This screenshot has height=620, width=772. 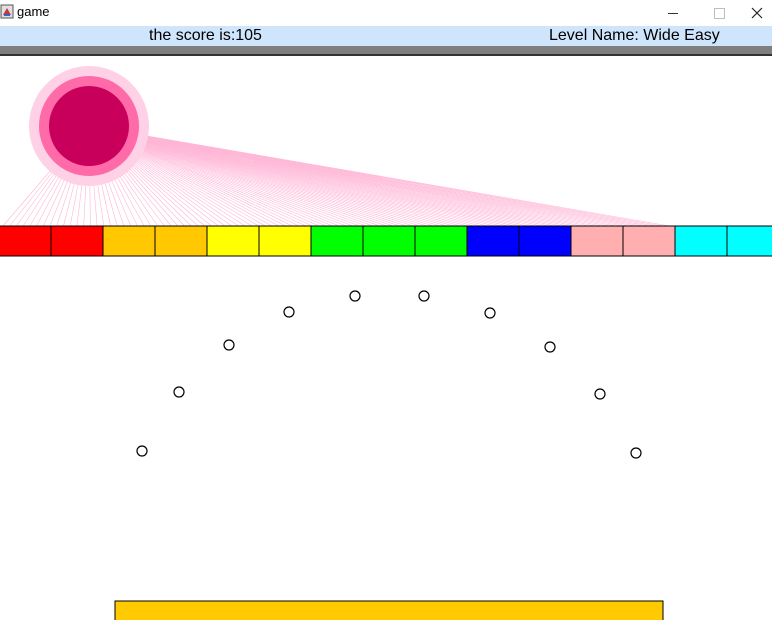 I want to click on block-row, so click(x=386, y=241).